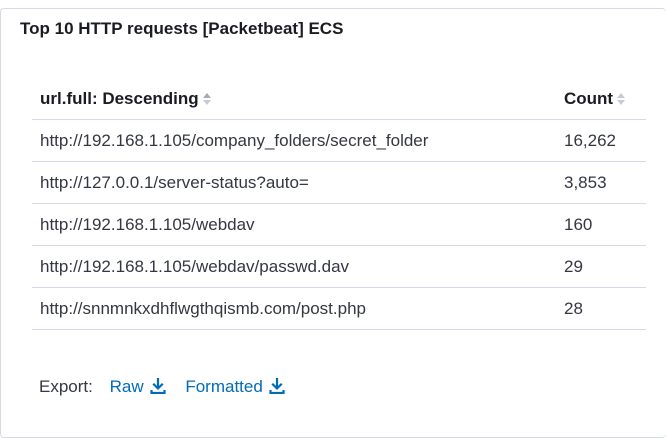 This screenshot has width=667, height=438. I want to click on url-cell: http://snnmnkxdhflwgthqismb.com/post.php, so click(294, 308).